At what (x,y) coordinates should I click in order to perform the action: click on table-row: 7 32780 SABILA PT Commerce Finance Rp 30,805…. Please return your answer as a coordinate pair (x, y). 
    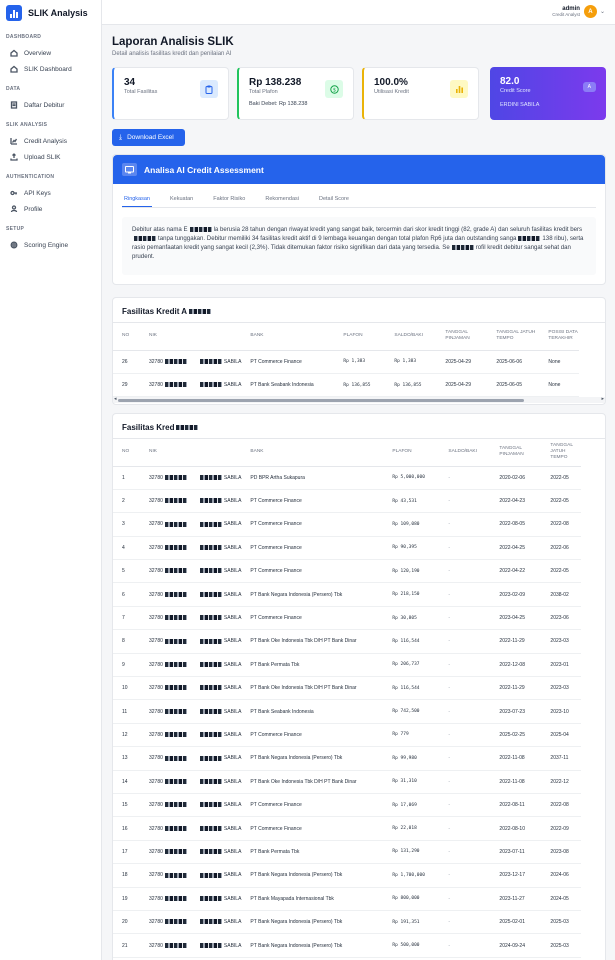
    Looking at the image, I should click on (347, 618).